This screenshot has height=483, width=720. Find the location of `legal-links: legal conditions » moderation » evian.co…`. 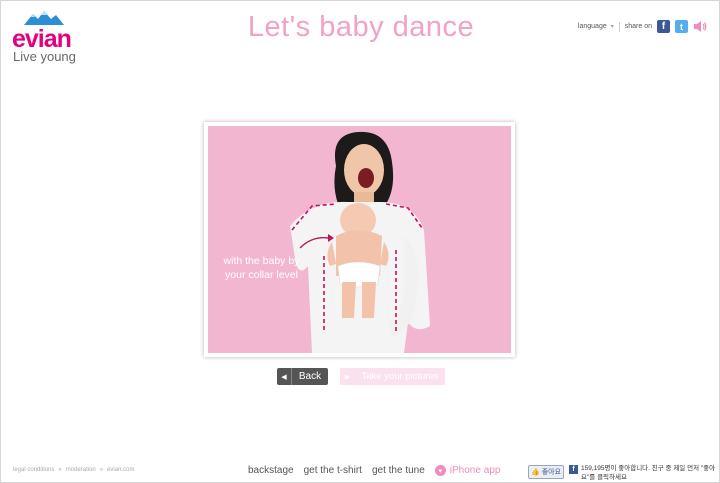

legal-links: legal conditions » moderation » evian.co… is located at coordinates (73, 470).